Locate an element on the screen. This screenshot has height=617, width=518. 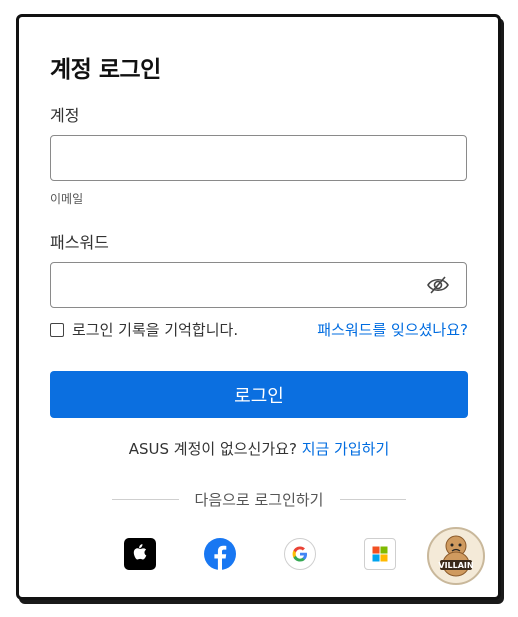
password-input is located at coordinates (243, 286).